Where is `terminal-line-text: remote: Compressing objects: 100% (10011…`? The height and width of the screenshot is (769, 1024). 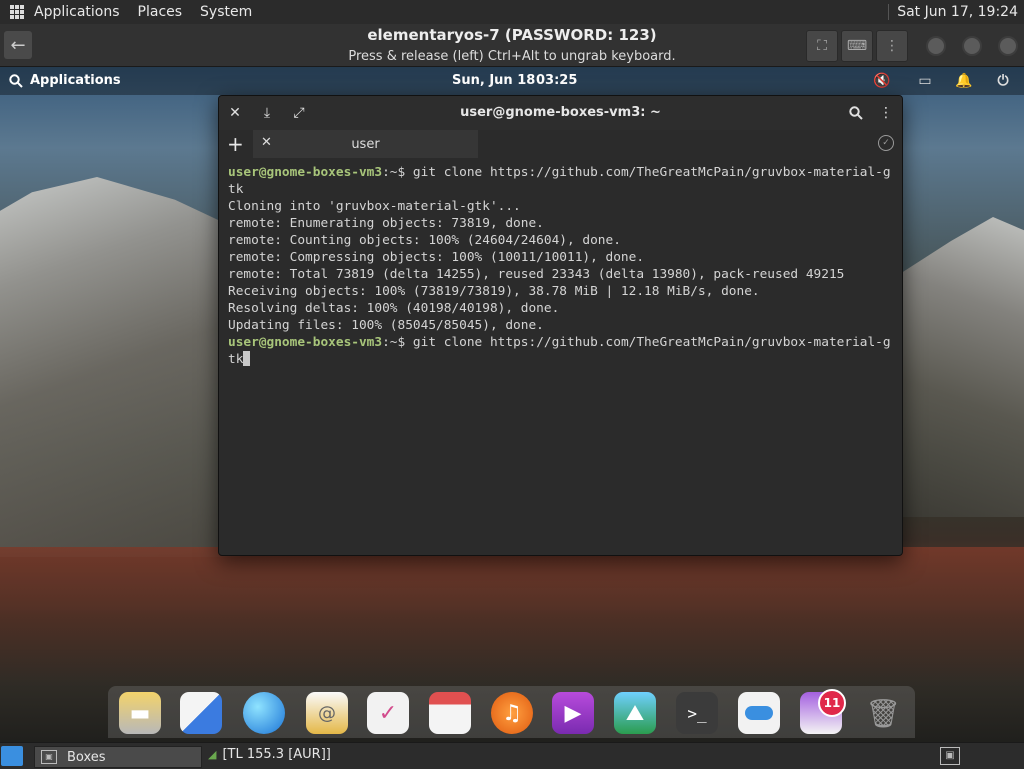 terminal-line-text: remote: Compressing objects: 100% (10011… is located at coordinates (436, 257).